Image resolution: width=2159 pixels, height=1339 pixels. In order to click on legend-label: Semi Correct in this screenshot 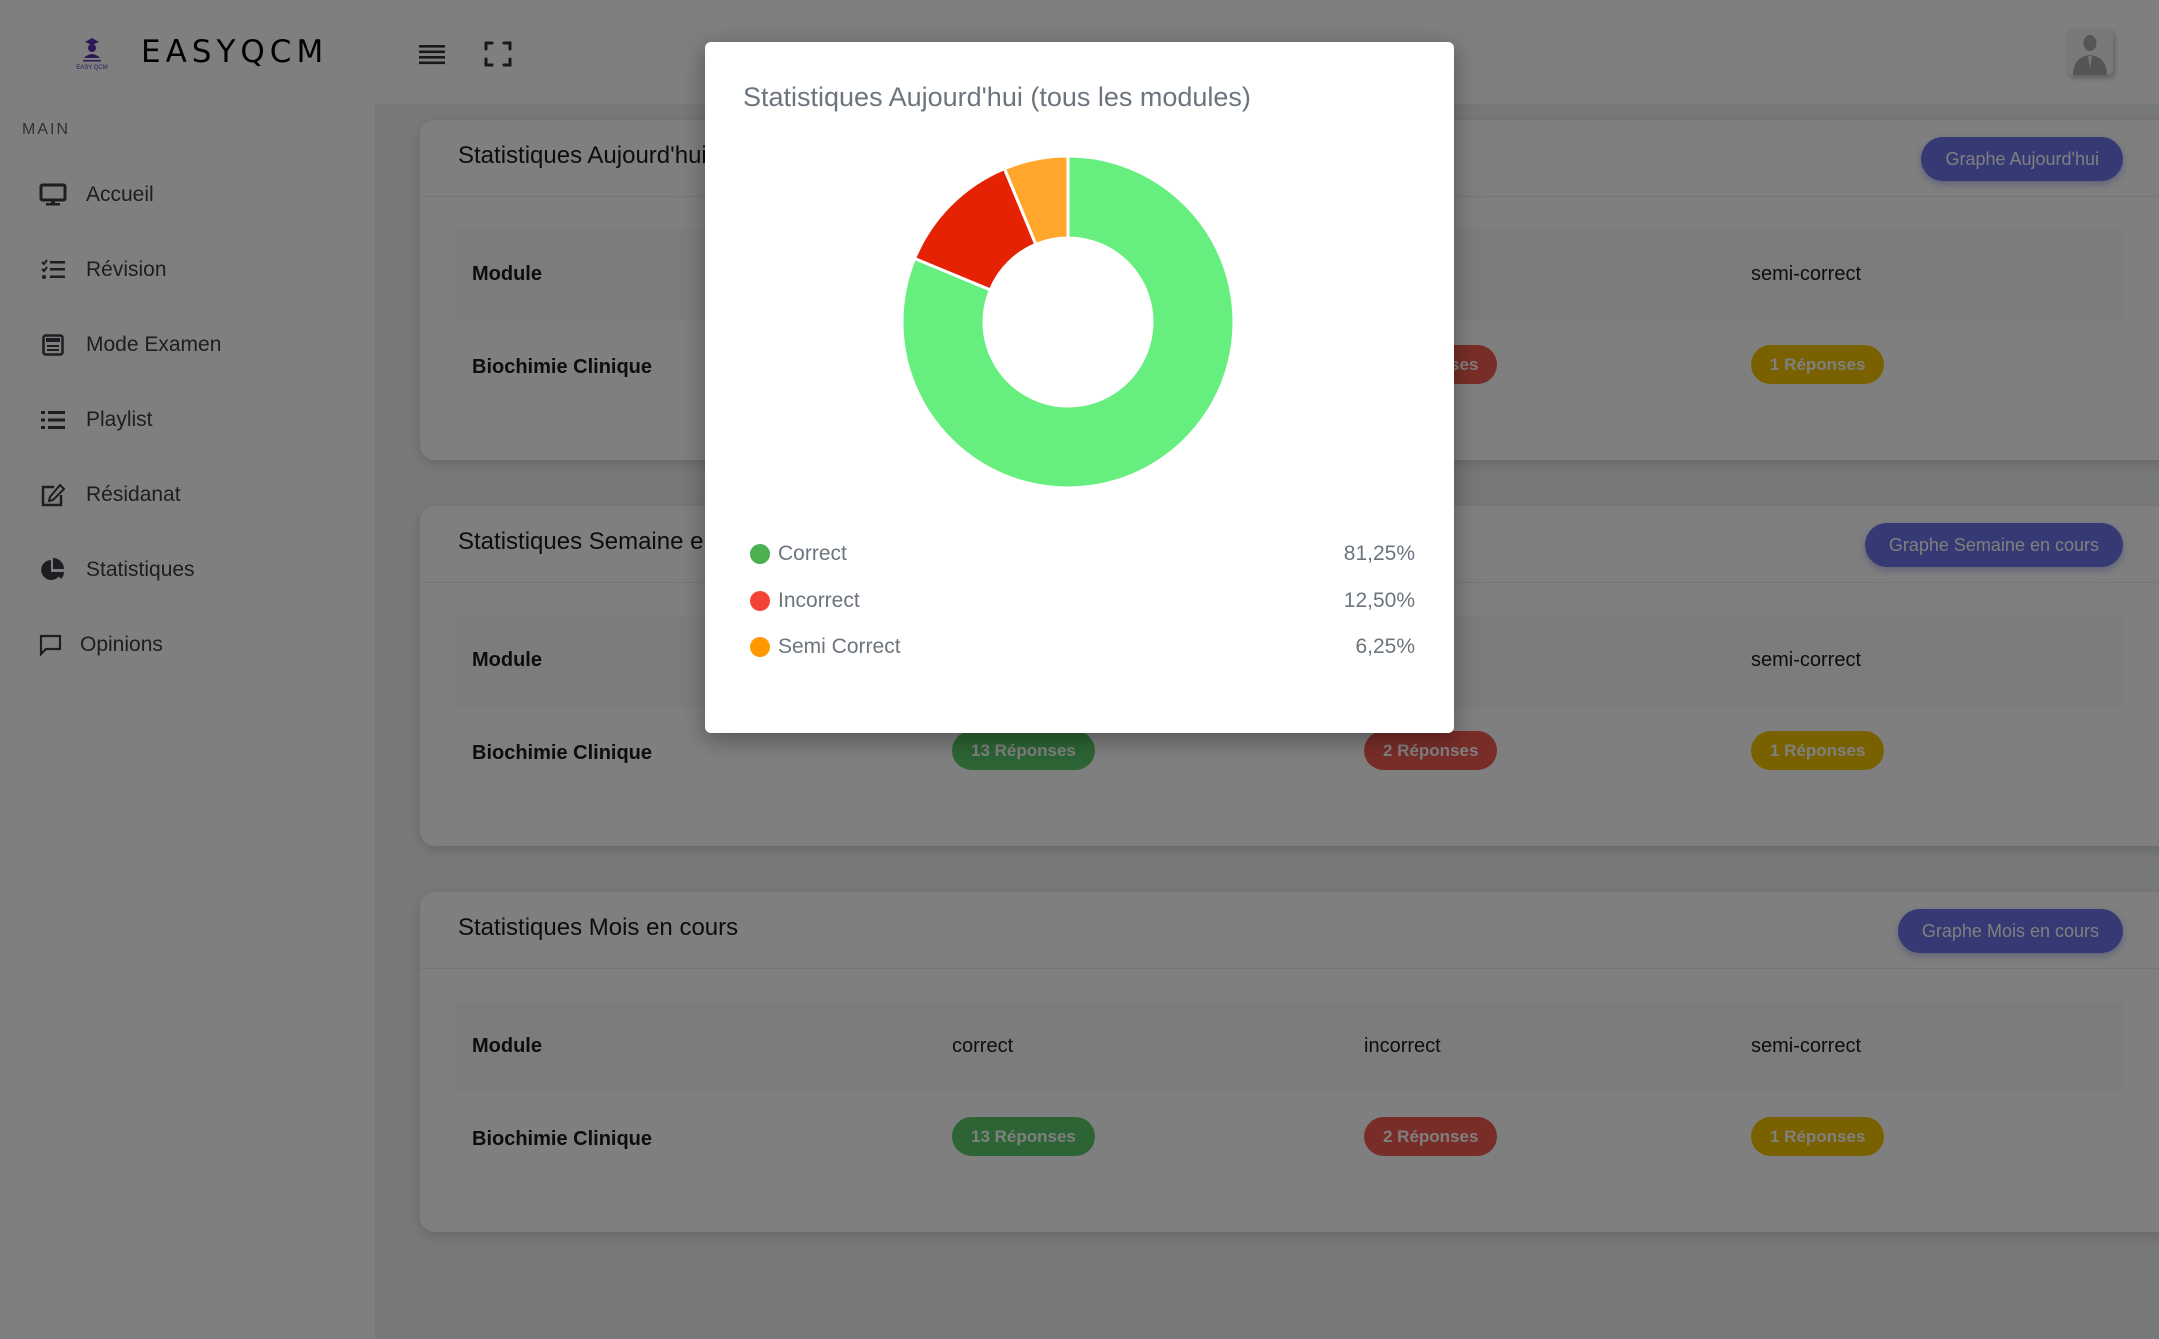, I will do `click(839, 646)`.